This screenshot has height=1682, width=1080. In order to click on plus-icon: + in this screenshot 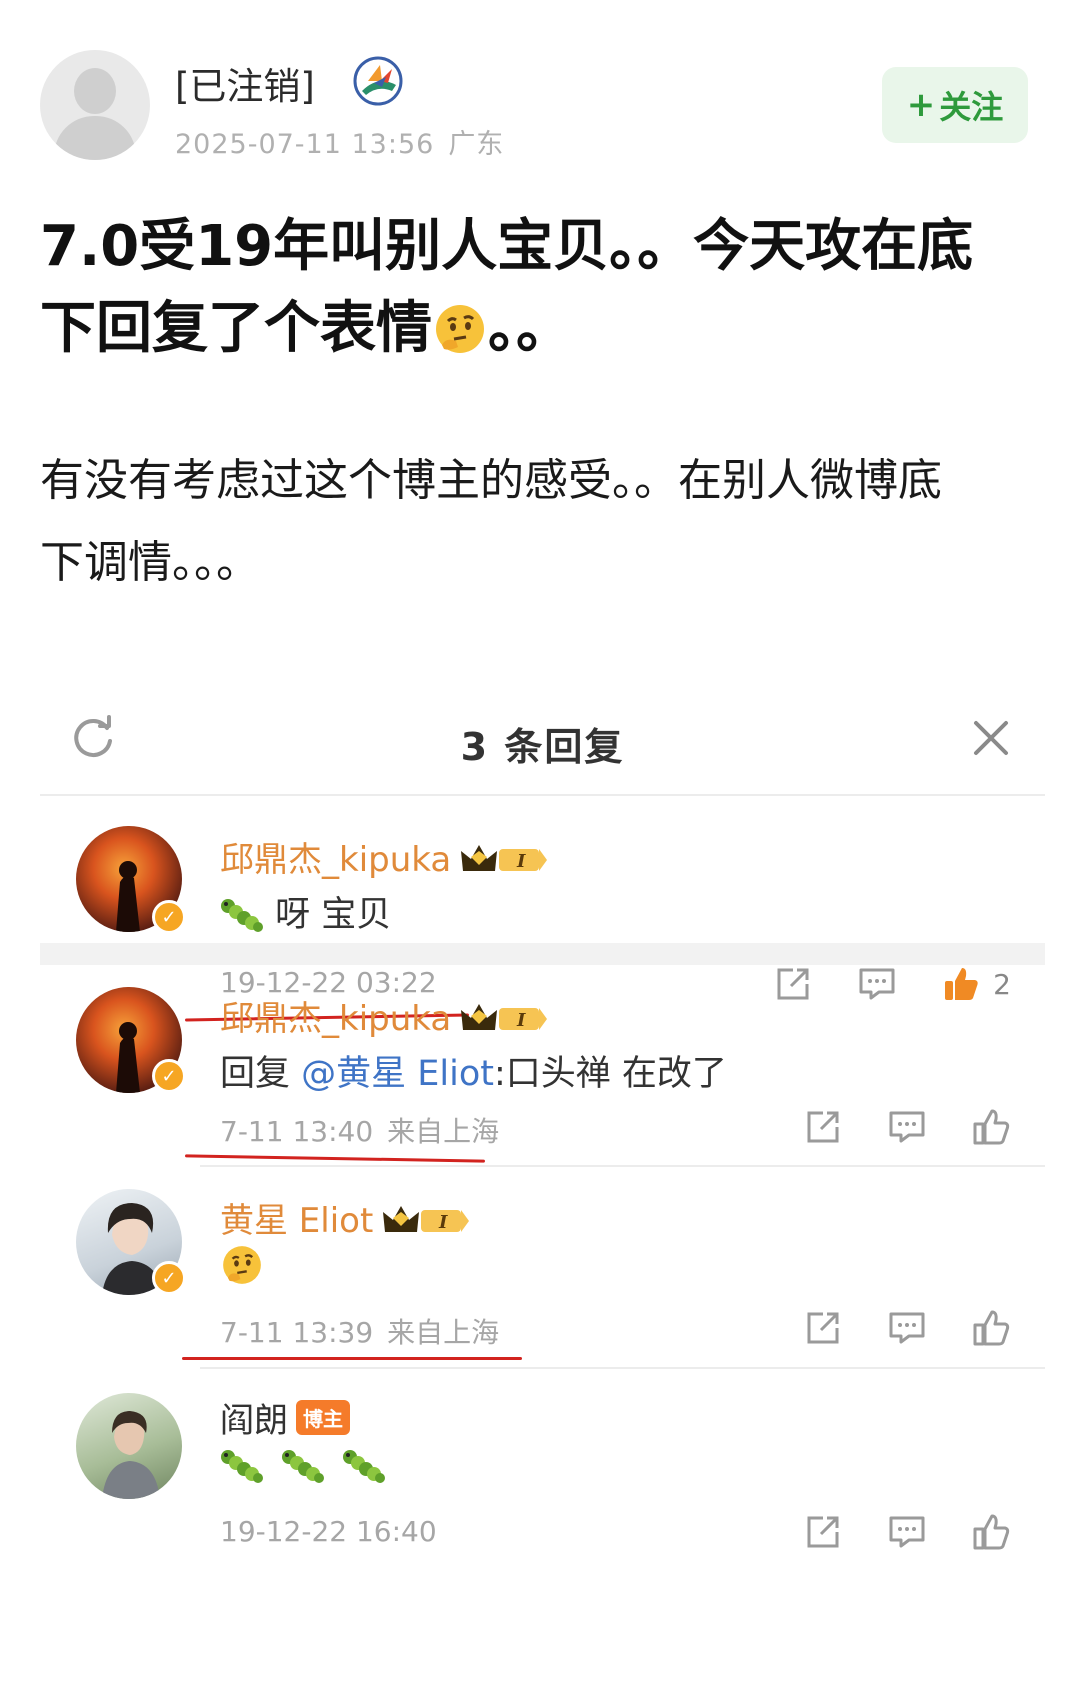, I will do `click(921, 105)`.